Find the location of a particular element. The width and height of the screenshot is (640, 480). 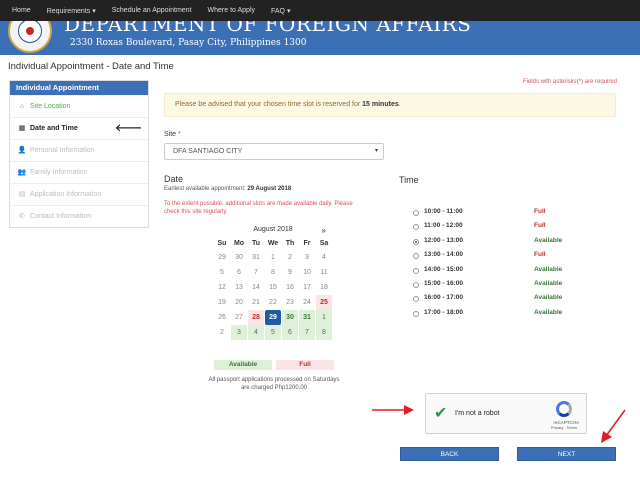

sidebar-item-label: Personal Information is located at coordinates (62, 150).